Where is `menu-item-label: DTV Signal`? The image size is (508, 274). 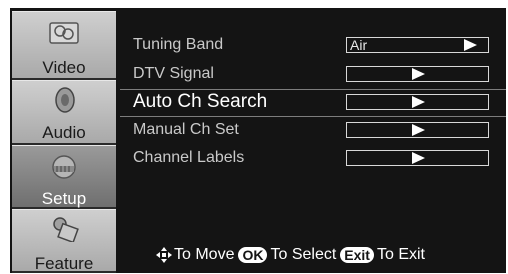
menu-item-label: DTV Signal is located at coordinates (173, 73).